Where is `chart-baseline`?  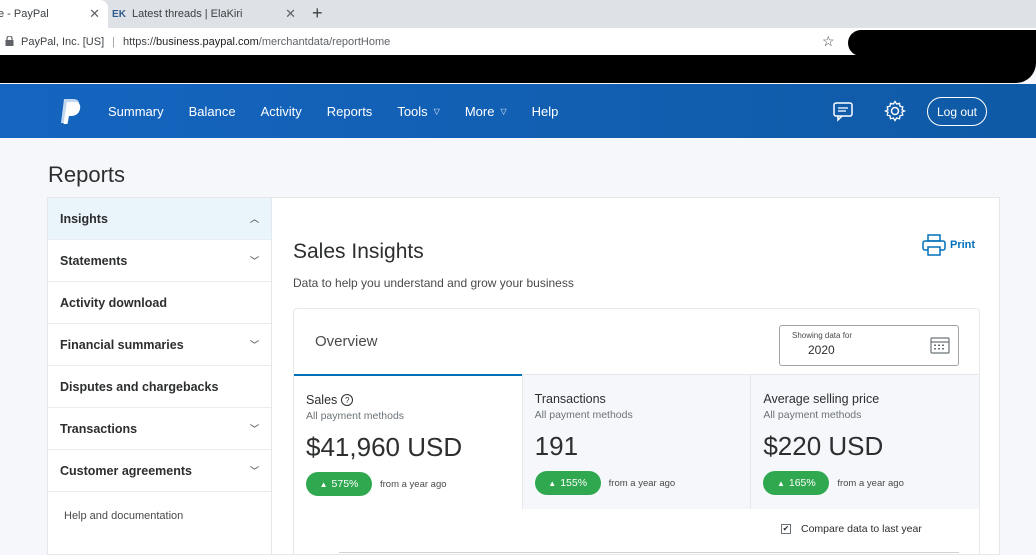 chart-baseline is located at coordinates (649, 552).